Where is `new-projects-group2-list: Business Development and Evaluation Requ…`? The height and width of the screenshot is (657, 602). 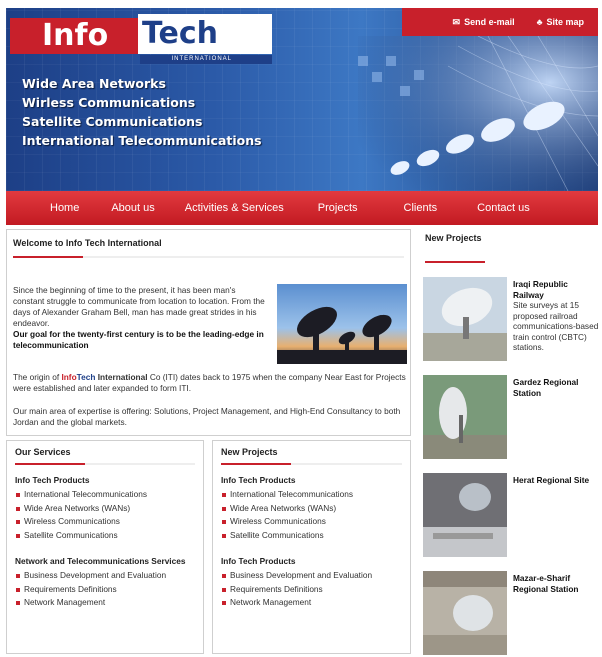
new-projects-group2-list: Business Development and Evaluation Requ… is located at coordinates (311, 589).